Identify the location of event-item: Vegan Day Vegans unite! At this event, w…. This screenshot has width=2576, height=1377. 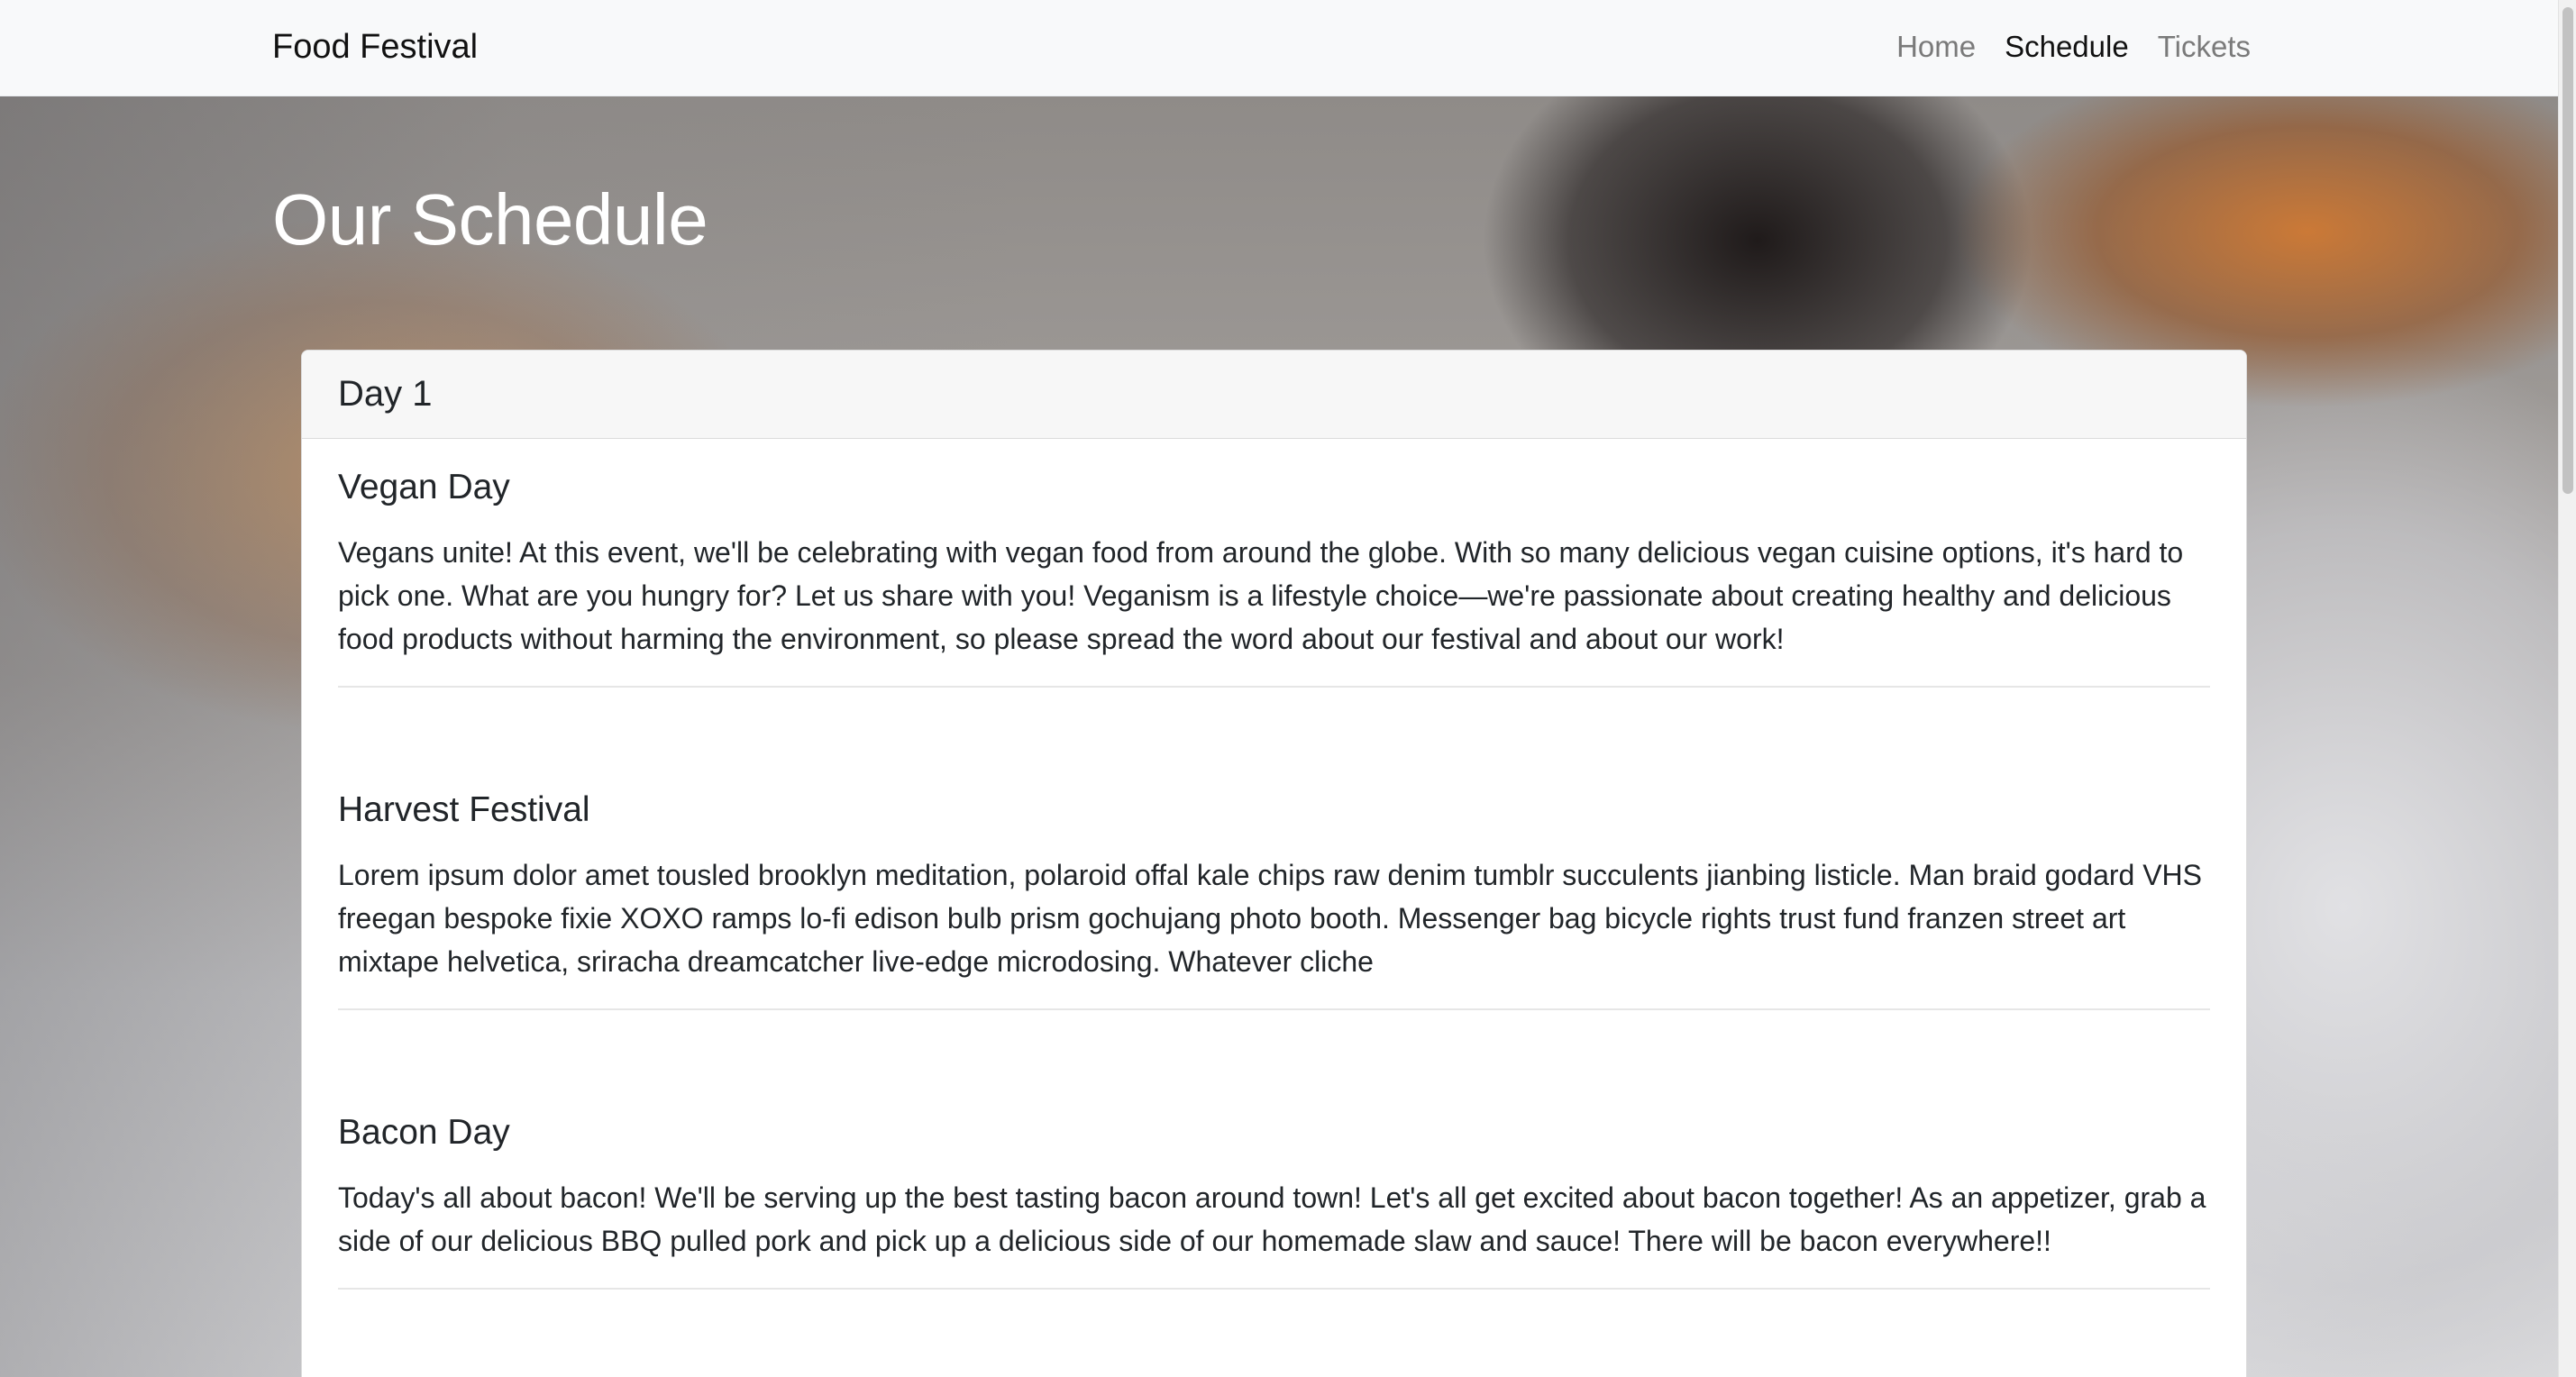
(1274, 563).